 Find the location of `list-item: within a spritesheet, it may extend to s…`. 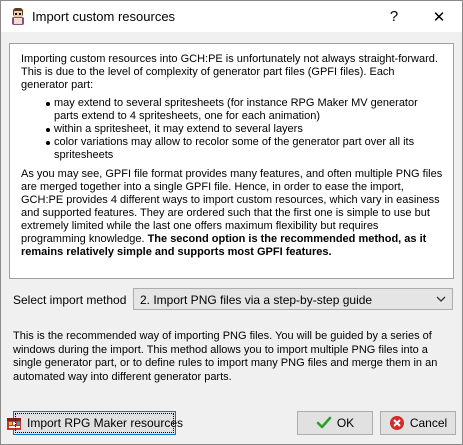

list-item: within a spritesheet, it may extend to s… is located at coordinates (244, 129).